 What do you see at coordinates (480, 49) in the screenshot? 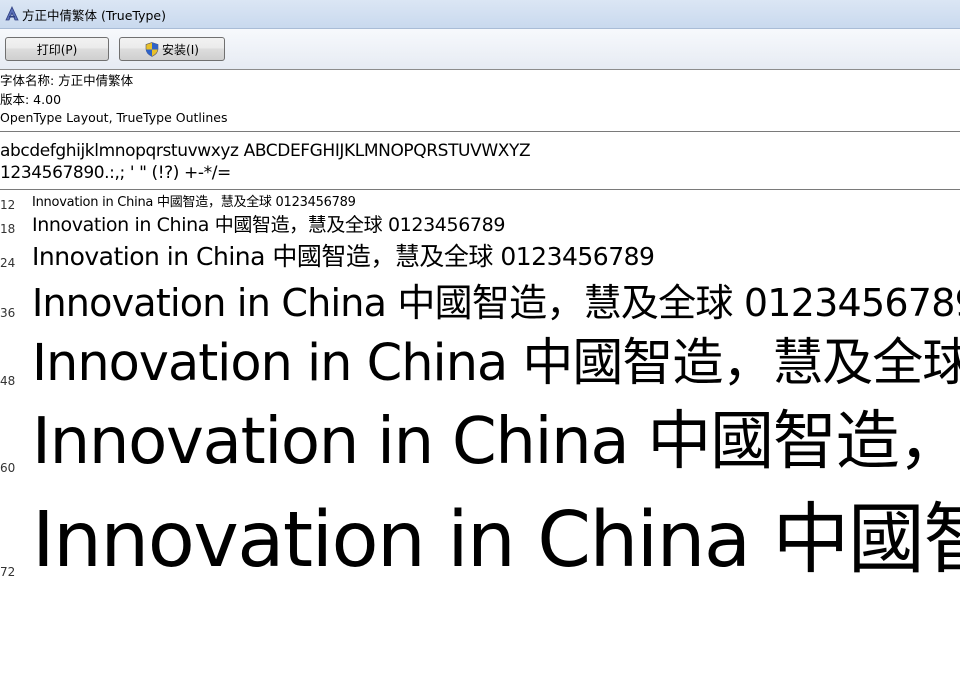
I see `toolbar: 打印(P) 安装(I)` at bounding box center [480, 49].